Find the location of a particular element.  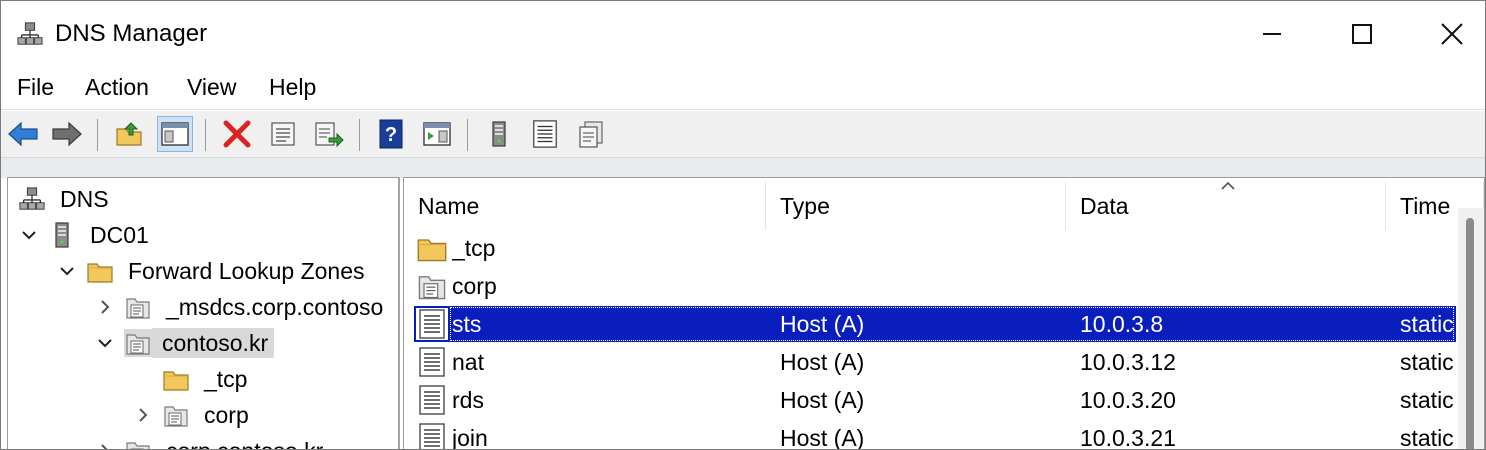

show-action-pane-button is located at coordinates (437, 134).